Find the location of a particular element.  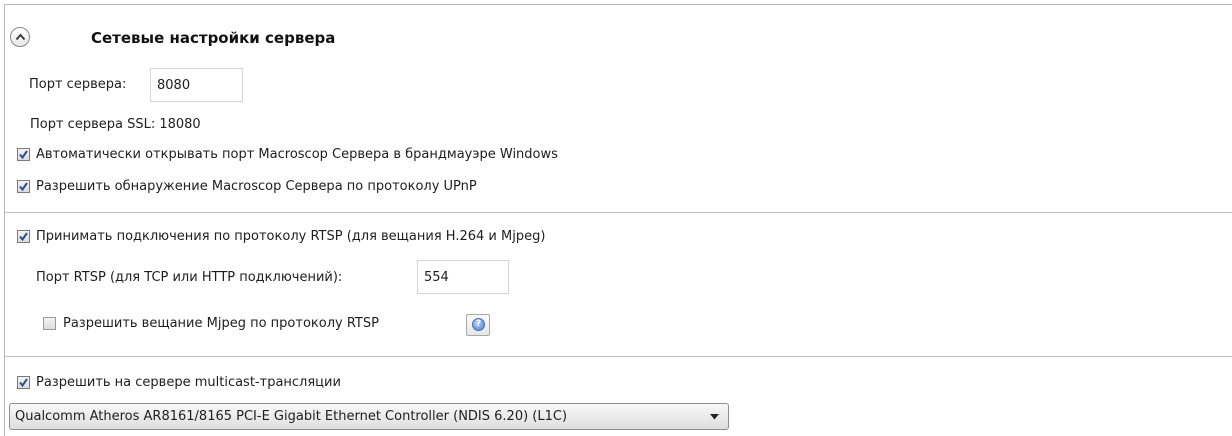

chevron-up-icon is located at coordinates (20, 37).